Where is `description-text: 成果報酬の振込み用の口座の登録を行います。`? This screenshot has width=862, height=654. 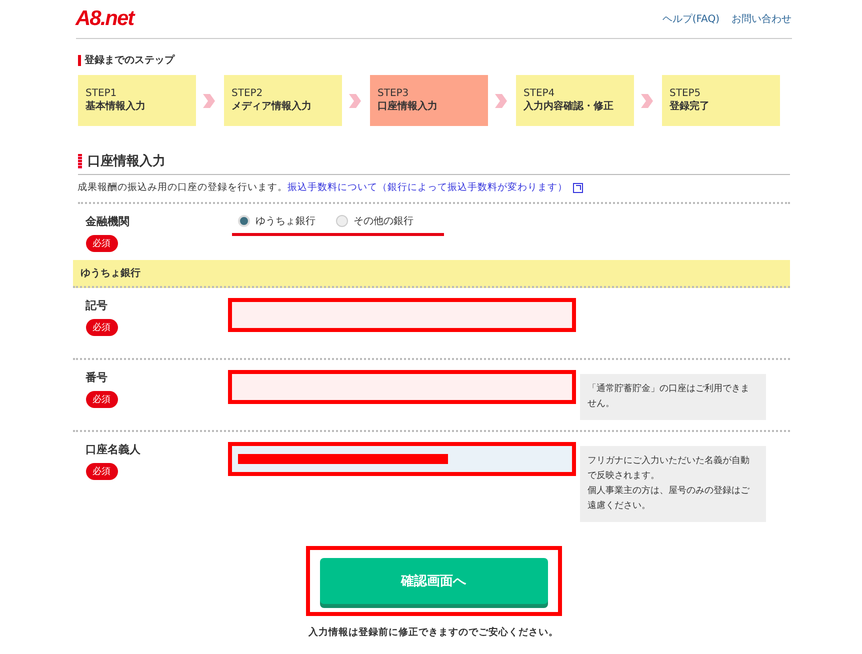 description-text: 成果報酬の振込み用の口座の登録を行います。 is located at coordinates (183, 187).